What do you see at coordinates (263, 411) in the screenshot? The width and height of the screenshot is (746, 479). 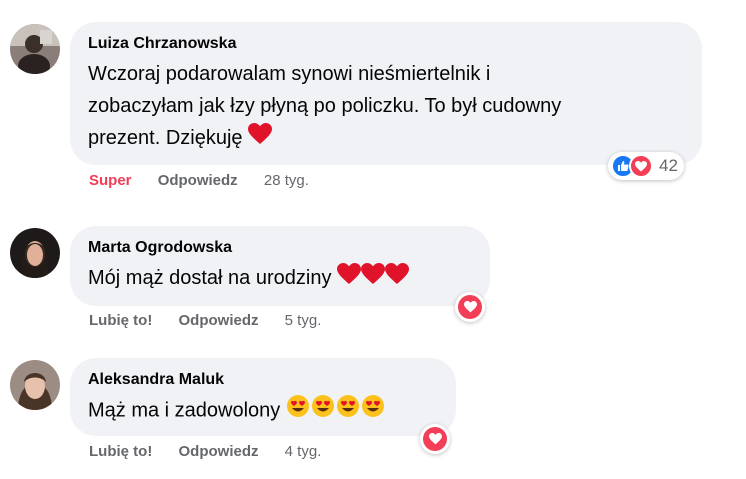 I see `comment-text: Mąż ma i zadowolony` at bounding box center [263, 411].